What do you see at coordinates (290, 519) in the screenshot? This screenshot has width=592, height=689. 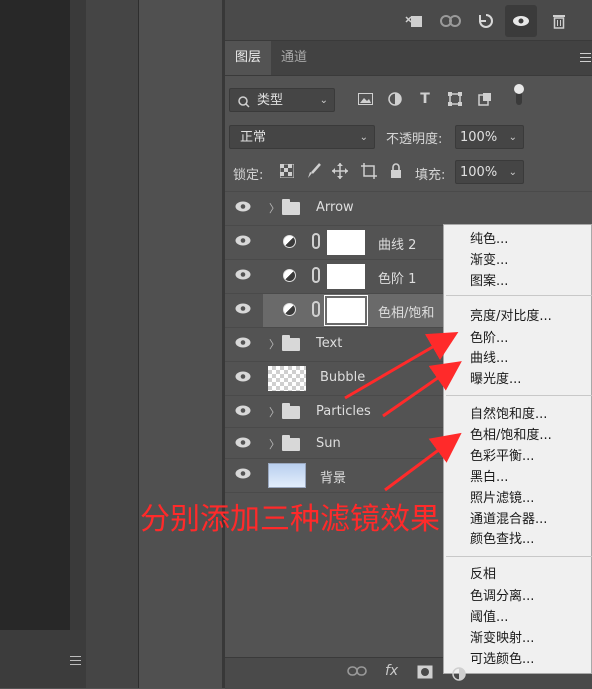 I see `annotation-text: 分别添加三种滤镜效果` at bounding box center [290, 519].